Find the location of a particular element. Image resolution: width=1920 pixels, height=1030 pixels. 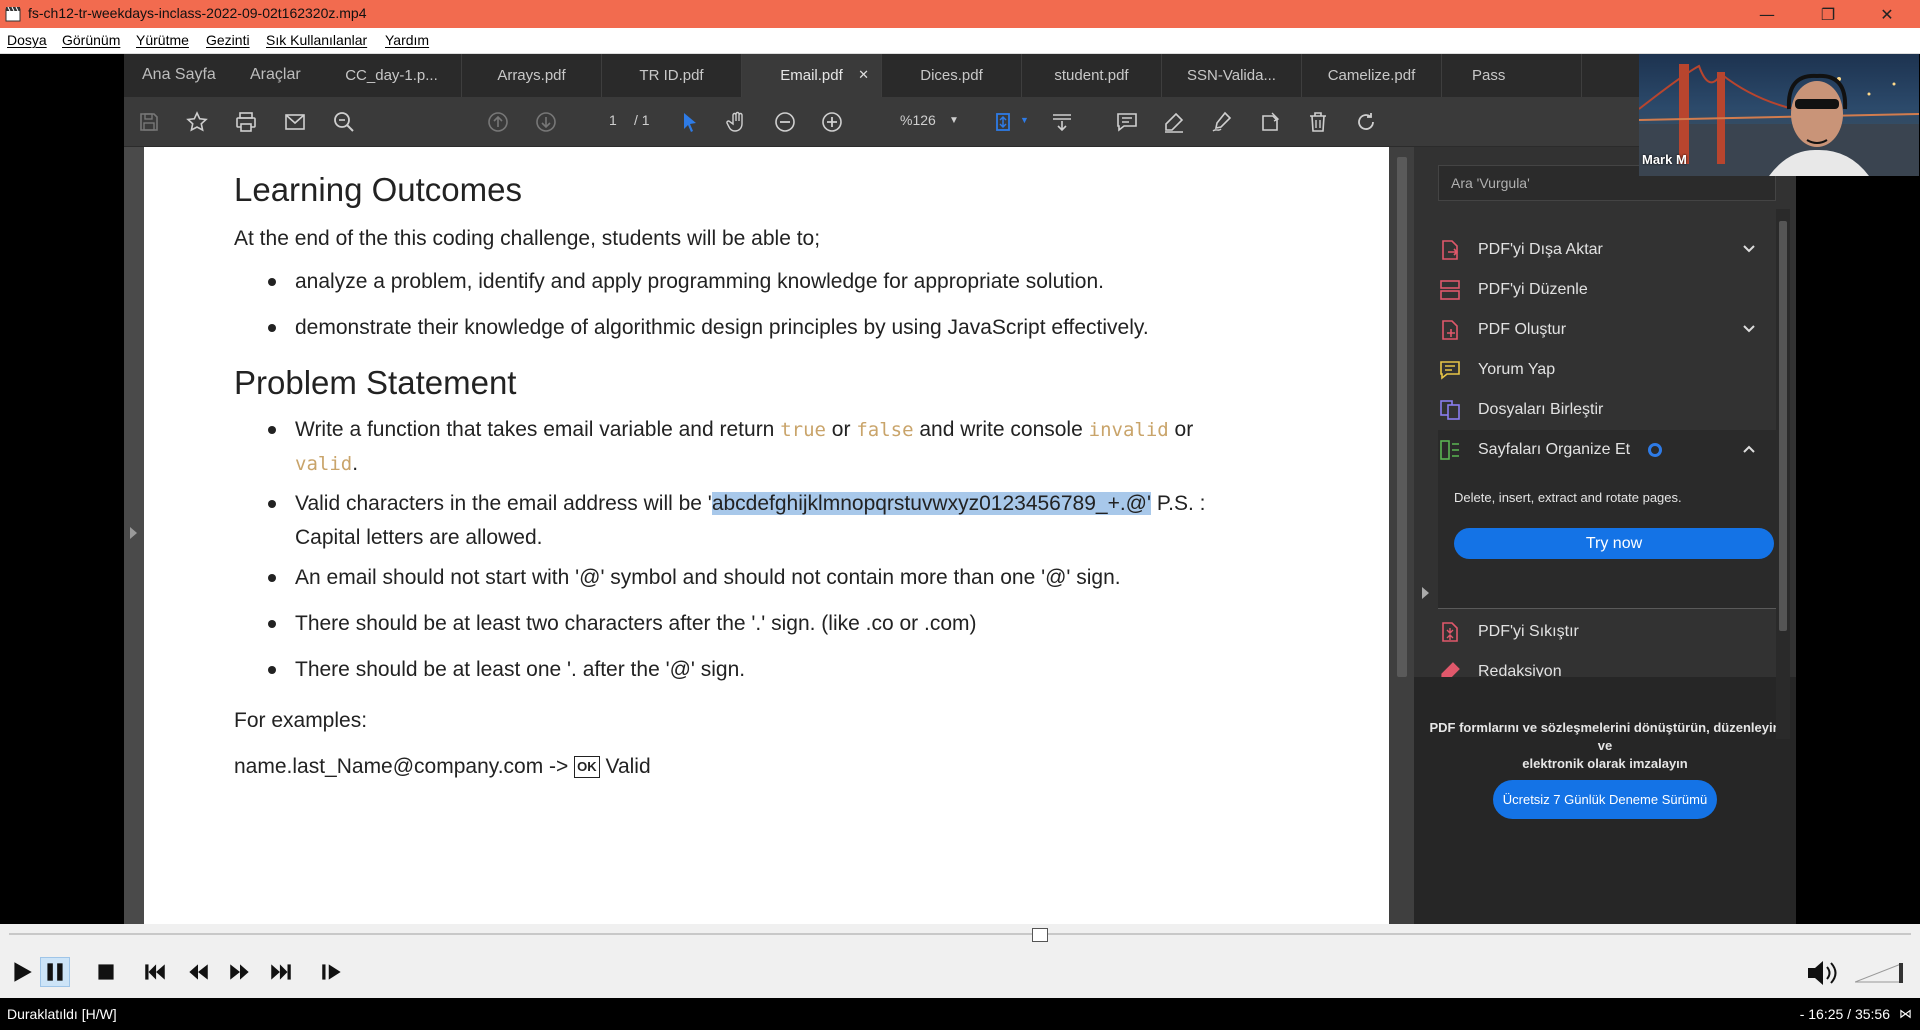

delete-icon is located at coordinates (1318, 122).